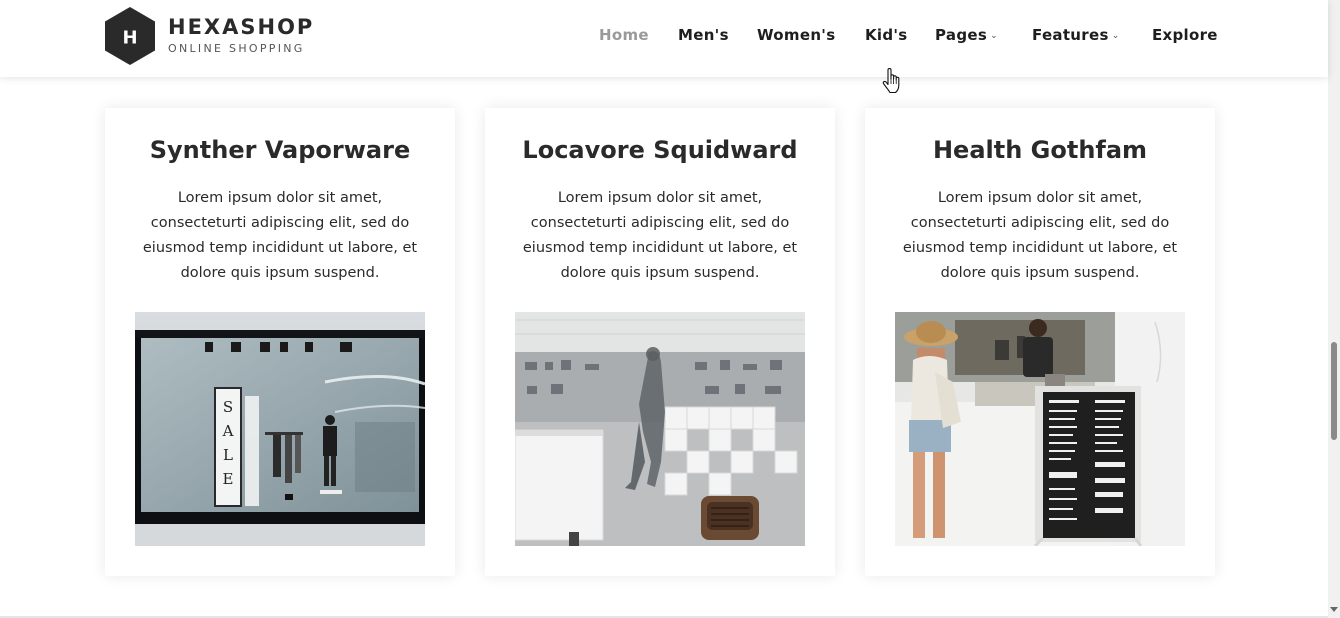 The width and height of the screenshot is (1340, 618). What do you see at coordinates (660, 429) in the screenshot?
I see `store-interior-photo` at bounding box center [660, 429].